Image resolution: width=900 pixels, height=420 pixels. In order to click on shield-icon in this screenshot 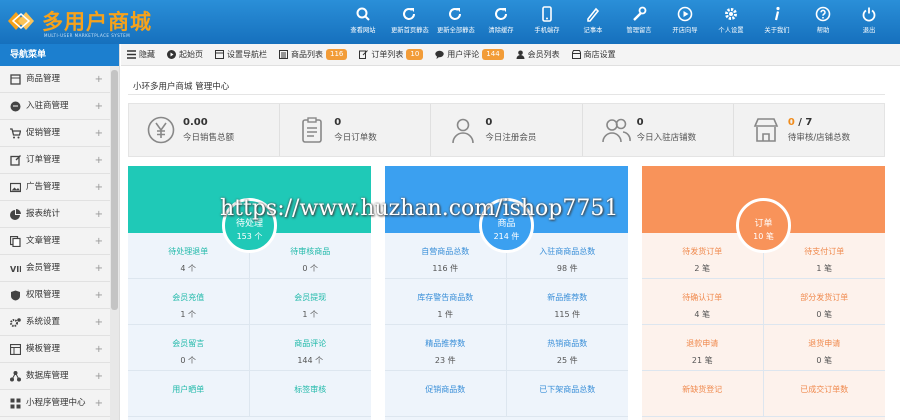, I will do `click(15, 295)`.